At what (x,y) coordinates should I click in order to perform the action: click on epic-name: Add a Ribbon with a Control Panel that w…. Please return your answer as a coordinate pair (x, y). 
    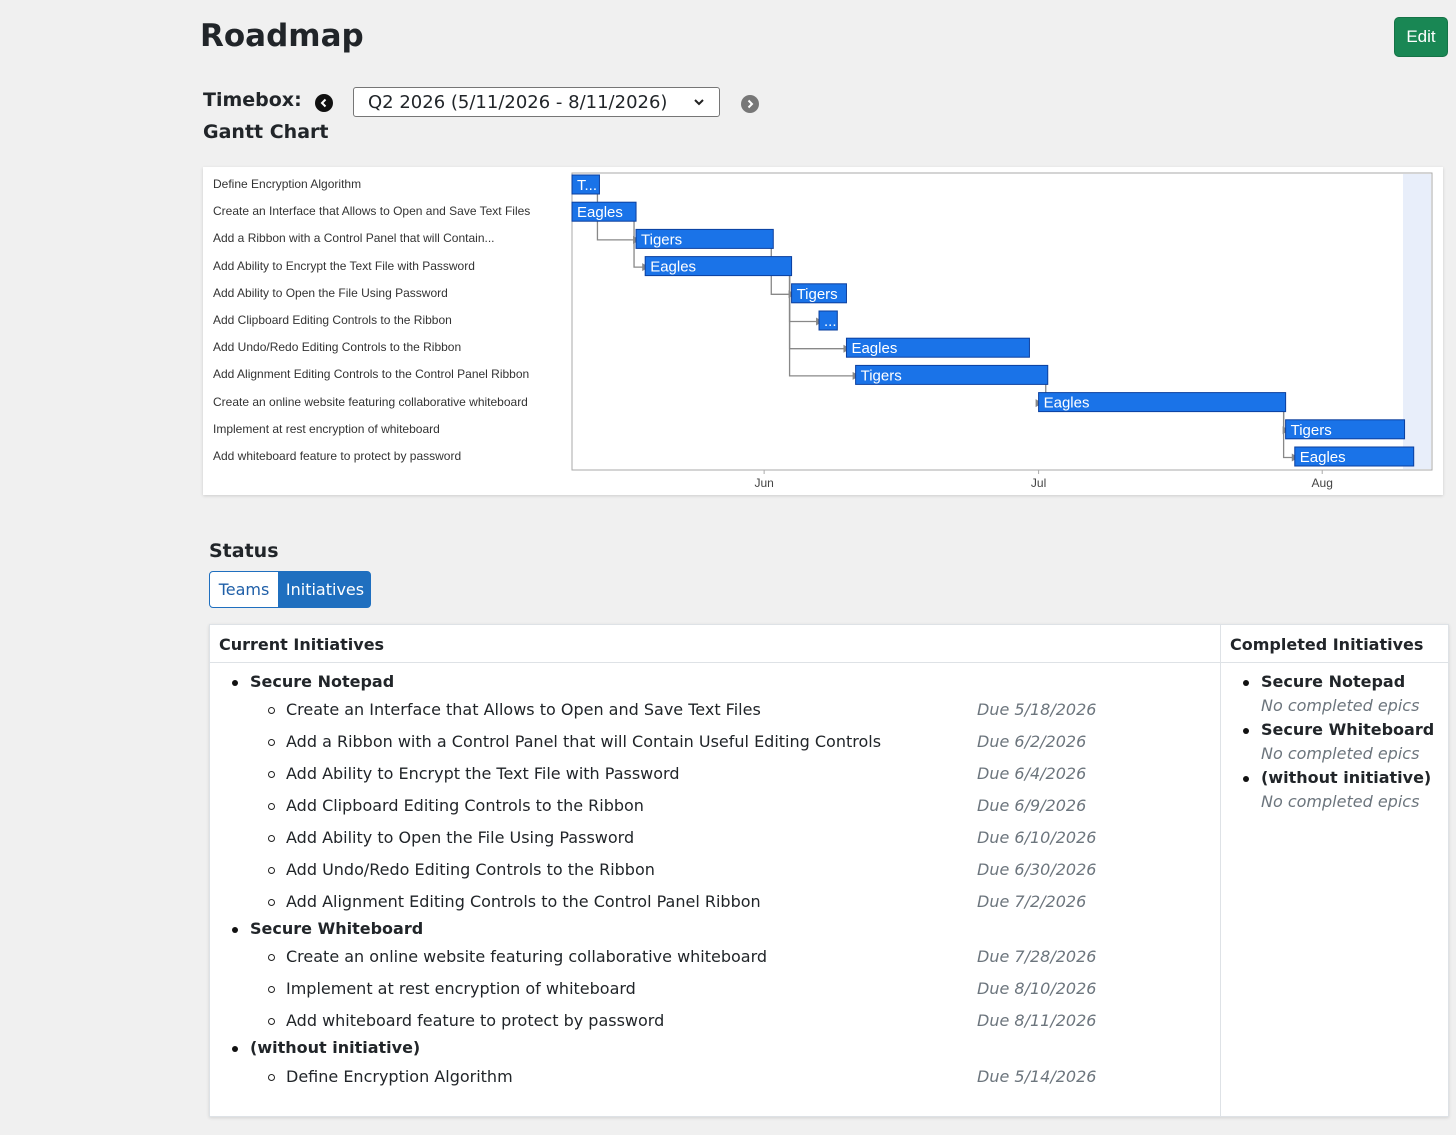
    Looking at the image, I should click on (584, 741).